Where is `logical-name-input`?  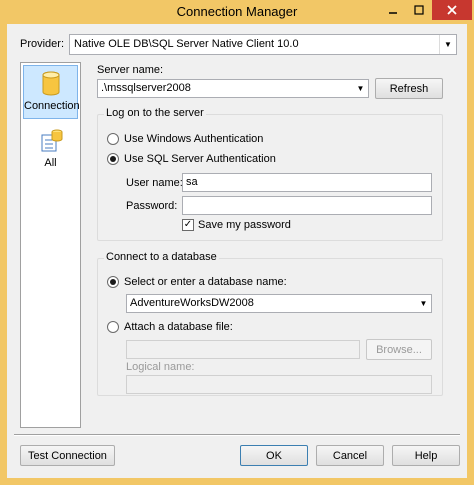
logical-name-input is located at coordinates (279, 384).